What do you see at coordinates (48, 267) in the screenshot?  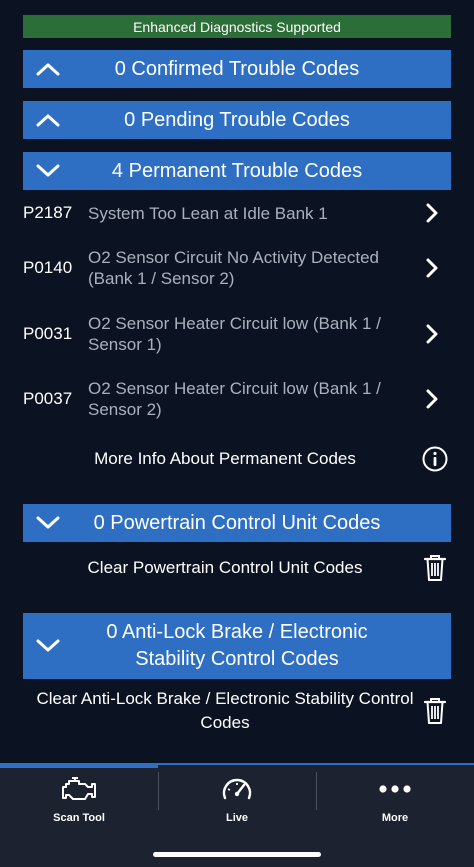 I see `code-id: P0140` at bounding box center [48, 267].